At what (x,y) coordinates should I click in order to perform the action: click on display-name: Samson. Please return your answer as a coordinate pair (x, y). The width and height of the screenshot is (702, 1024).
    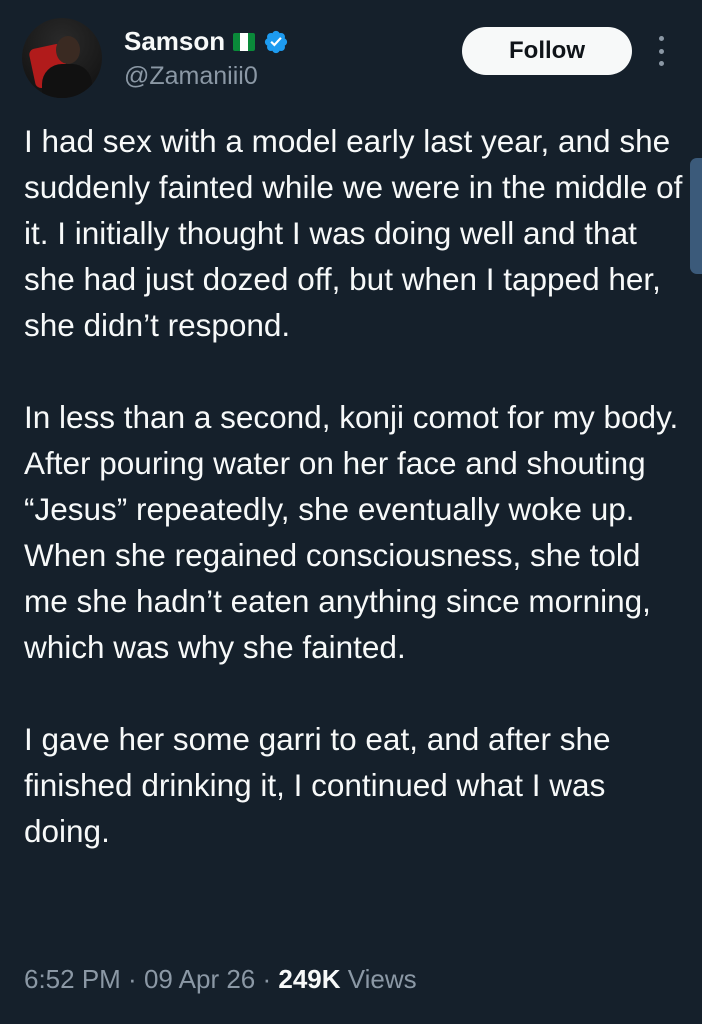
    Looking at the image, I should click on (174, 41).